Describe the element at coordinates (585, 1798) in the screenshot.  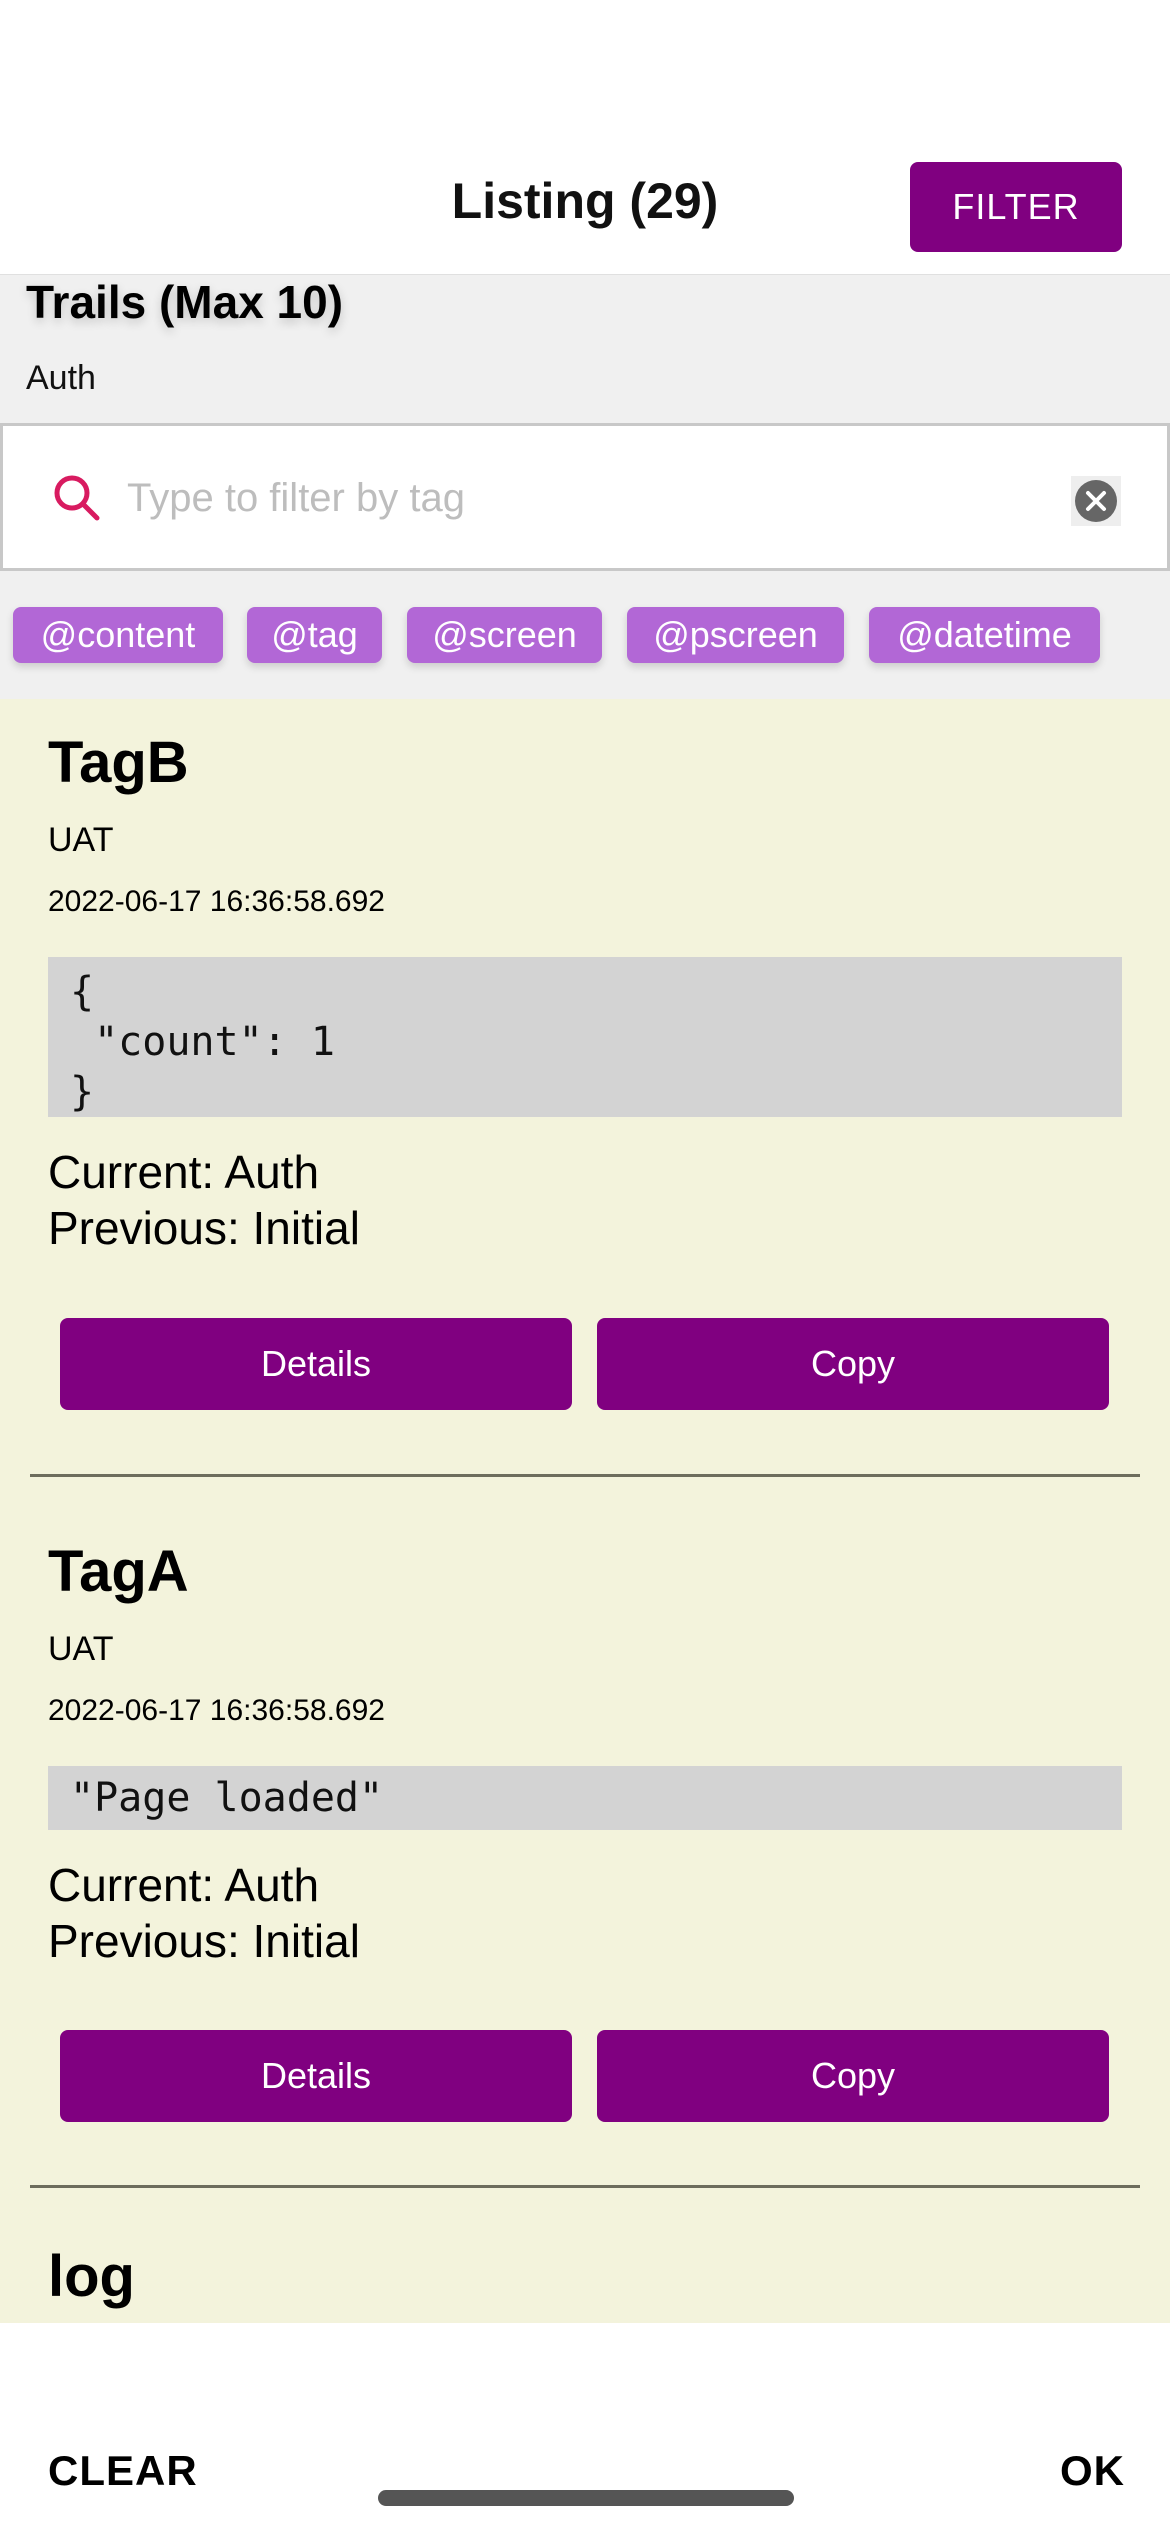
I see `entry-content: "Page loaded"` at that location.